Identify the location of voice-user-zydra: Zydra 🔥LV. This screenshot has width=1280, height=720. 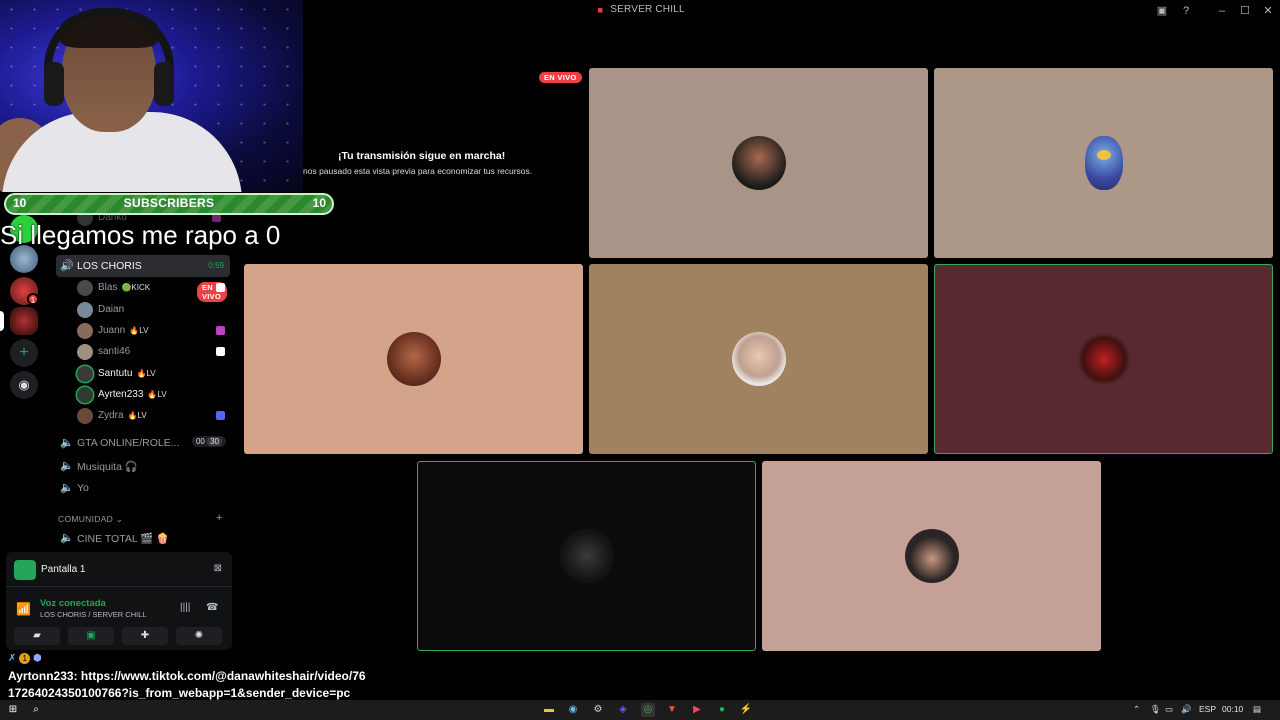
(152, 416).